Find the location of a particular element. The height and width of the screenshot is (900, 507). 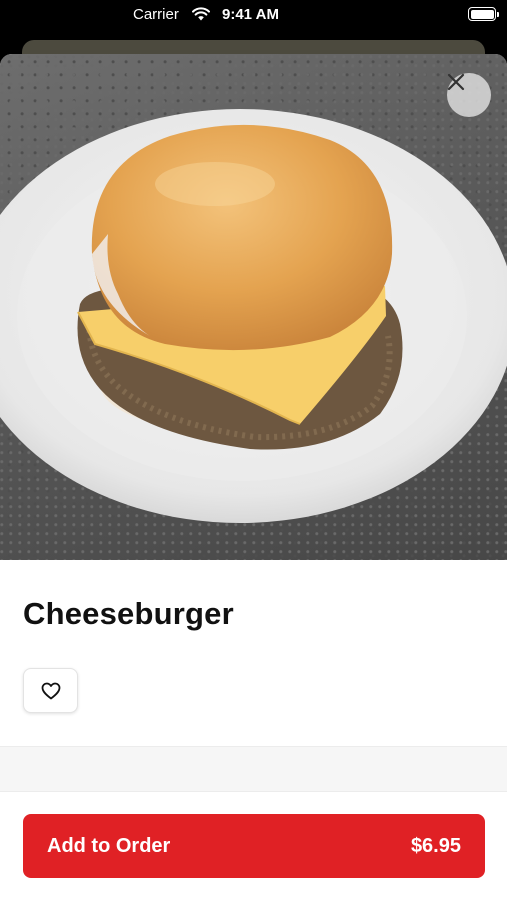

item-title: Cheeseburger is located at coordinates (128, 613).